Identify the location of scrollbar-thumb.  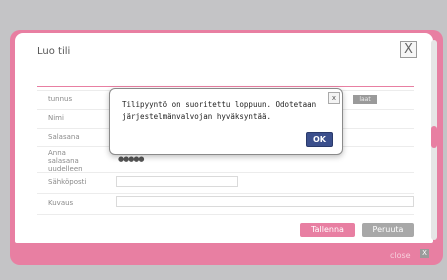
(434, 137).